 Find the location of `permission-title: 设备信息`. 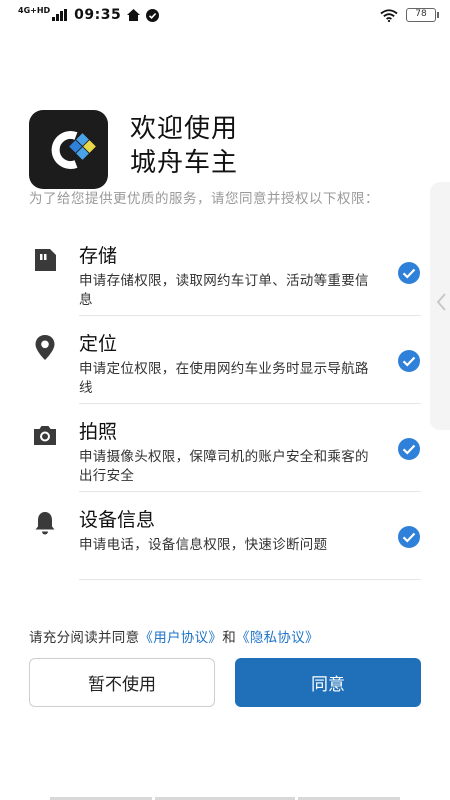

permission-title: 设备信息 is located at coordinates (117, 520).